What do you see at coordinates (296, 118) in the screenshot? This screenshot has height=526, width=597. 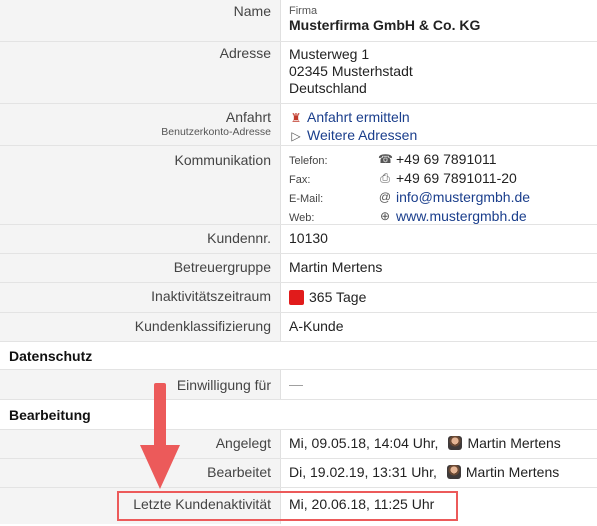 I see `route-icon: ♜` at bounding box center [296, 118].